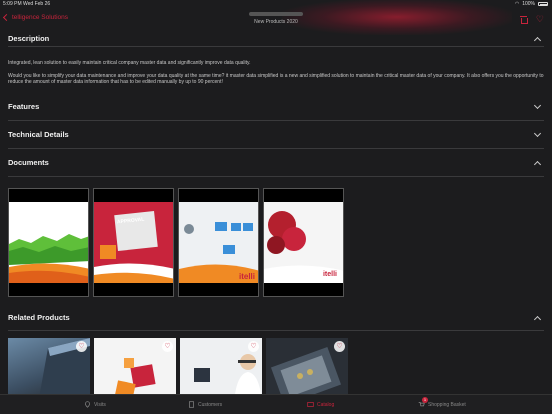  What do you see at coordinates (276, 17) in the screenshot?
I see `navigation-bar: telligence Solutions New Products 2020 ♡` at bounding box center [276, 17].